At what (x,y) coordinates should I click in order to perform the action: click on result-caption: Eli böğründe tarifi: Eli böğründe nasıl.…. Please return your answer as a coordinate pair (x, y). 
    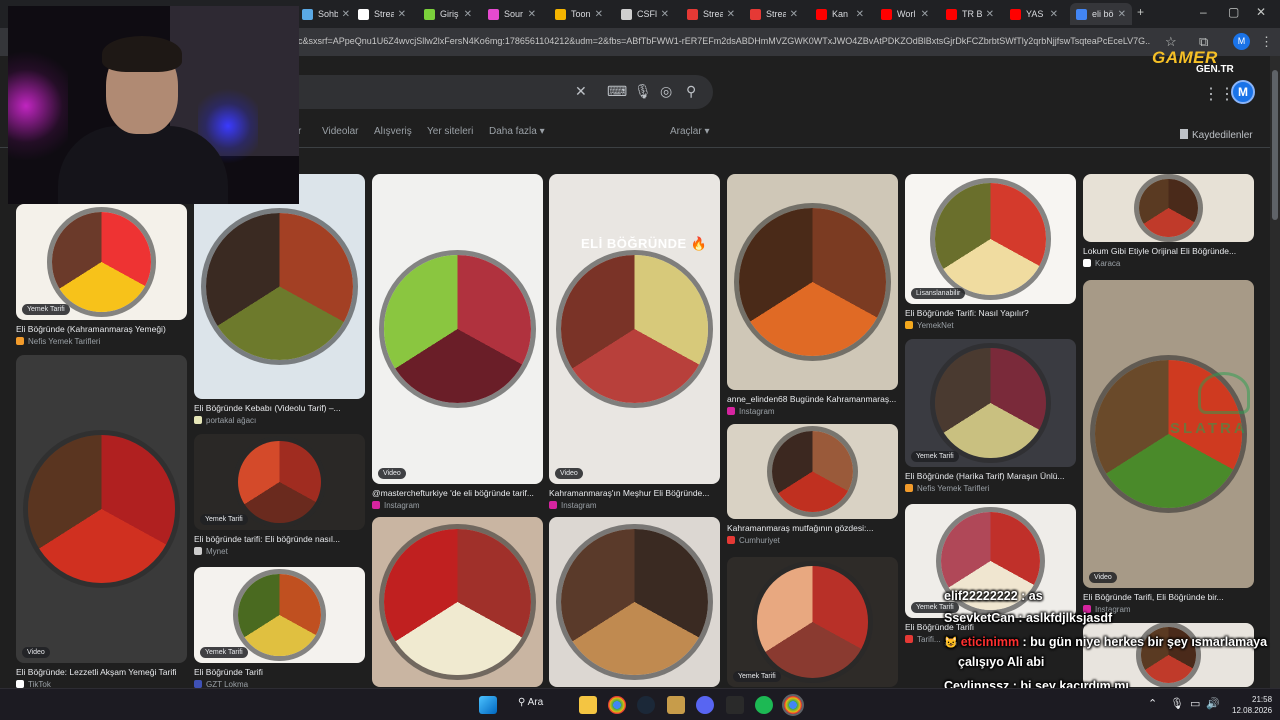
    Looking at the image, I should click on (279, 539).